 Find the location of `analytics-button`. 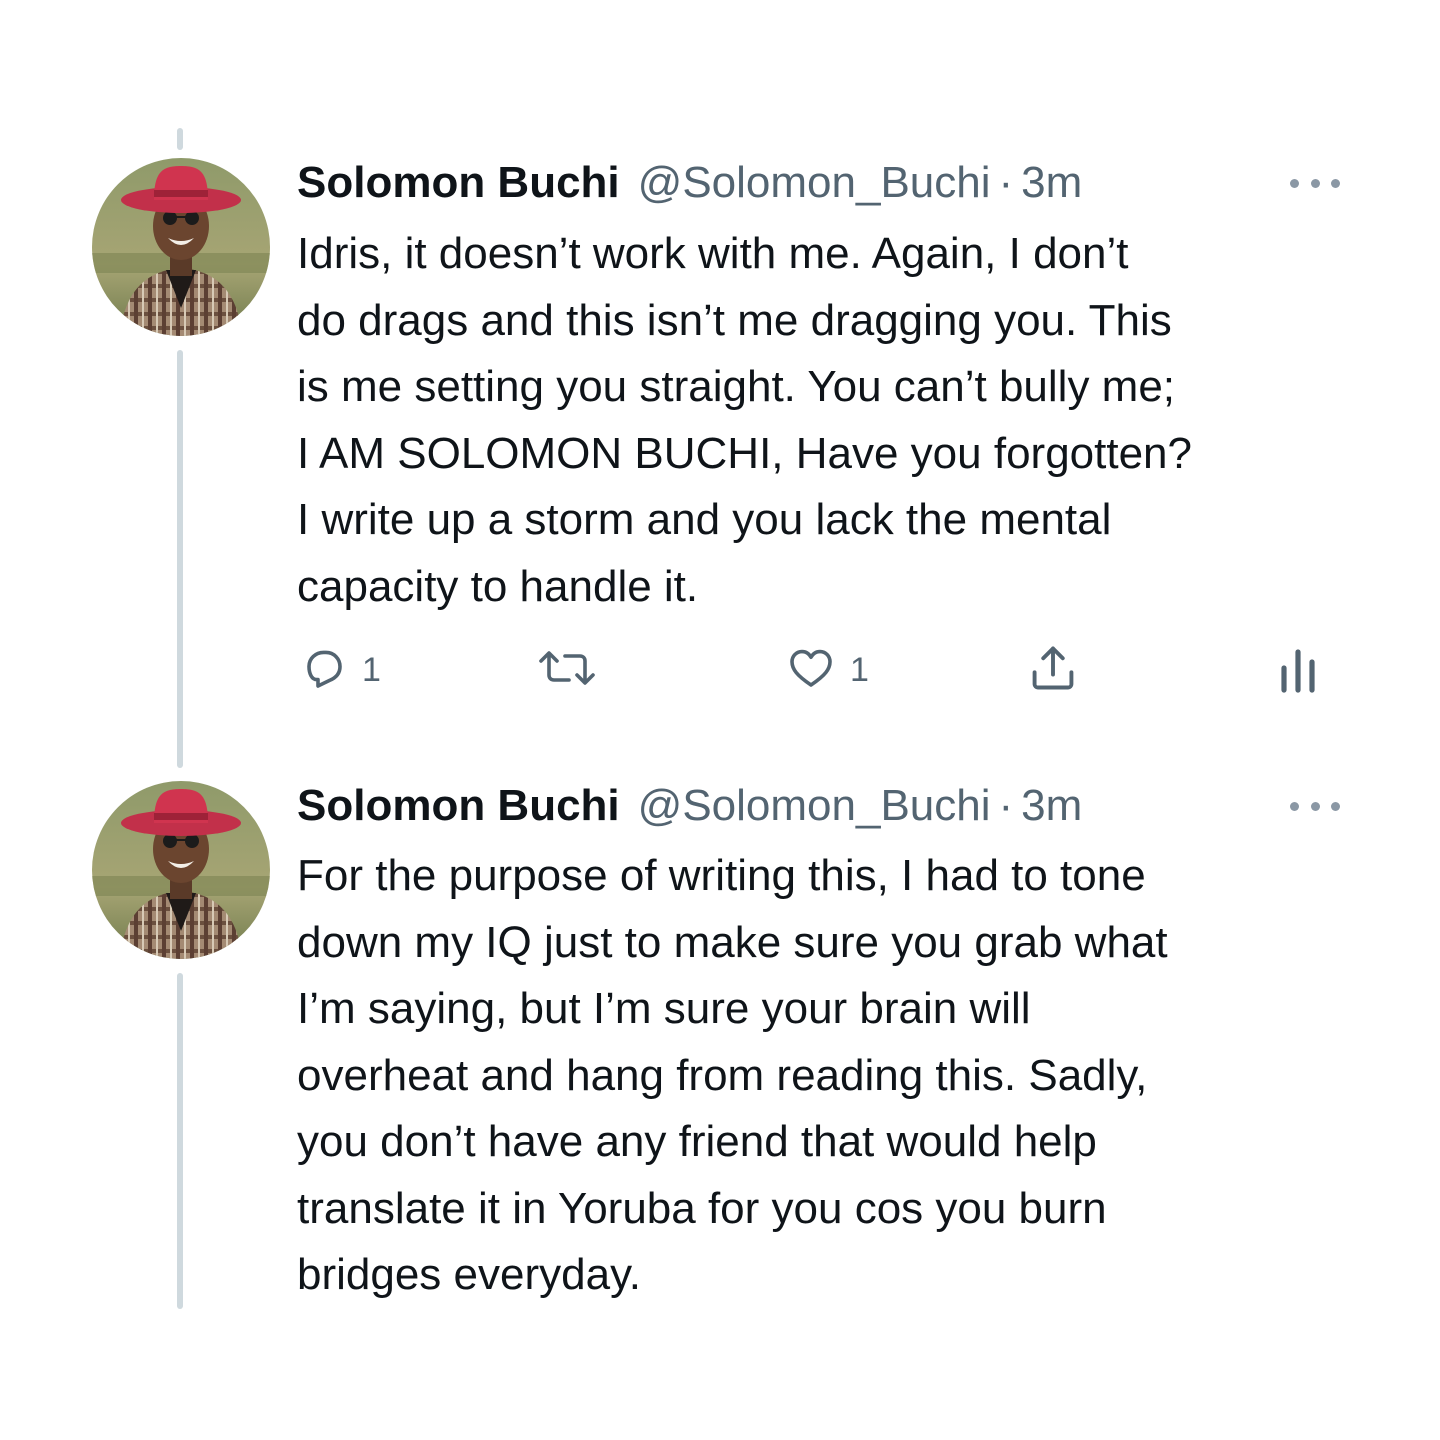

analytics-button is located at coordinates (1298, 670).